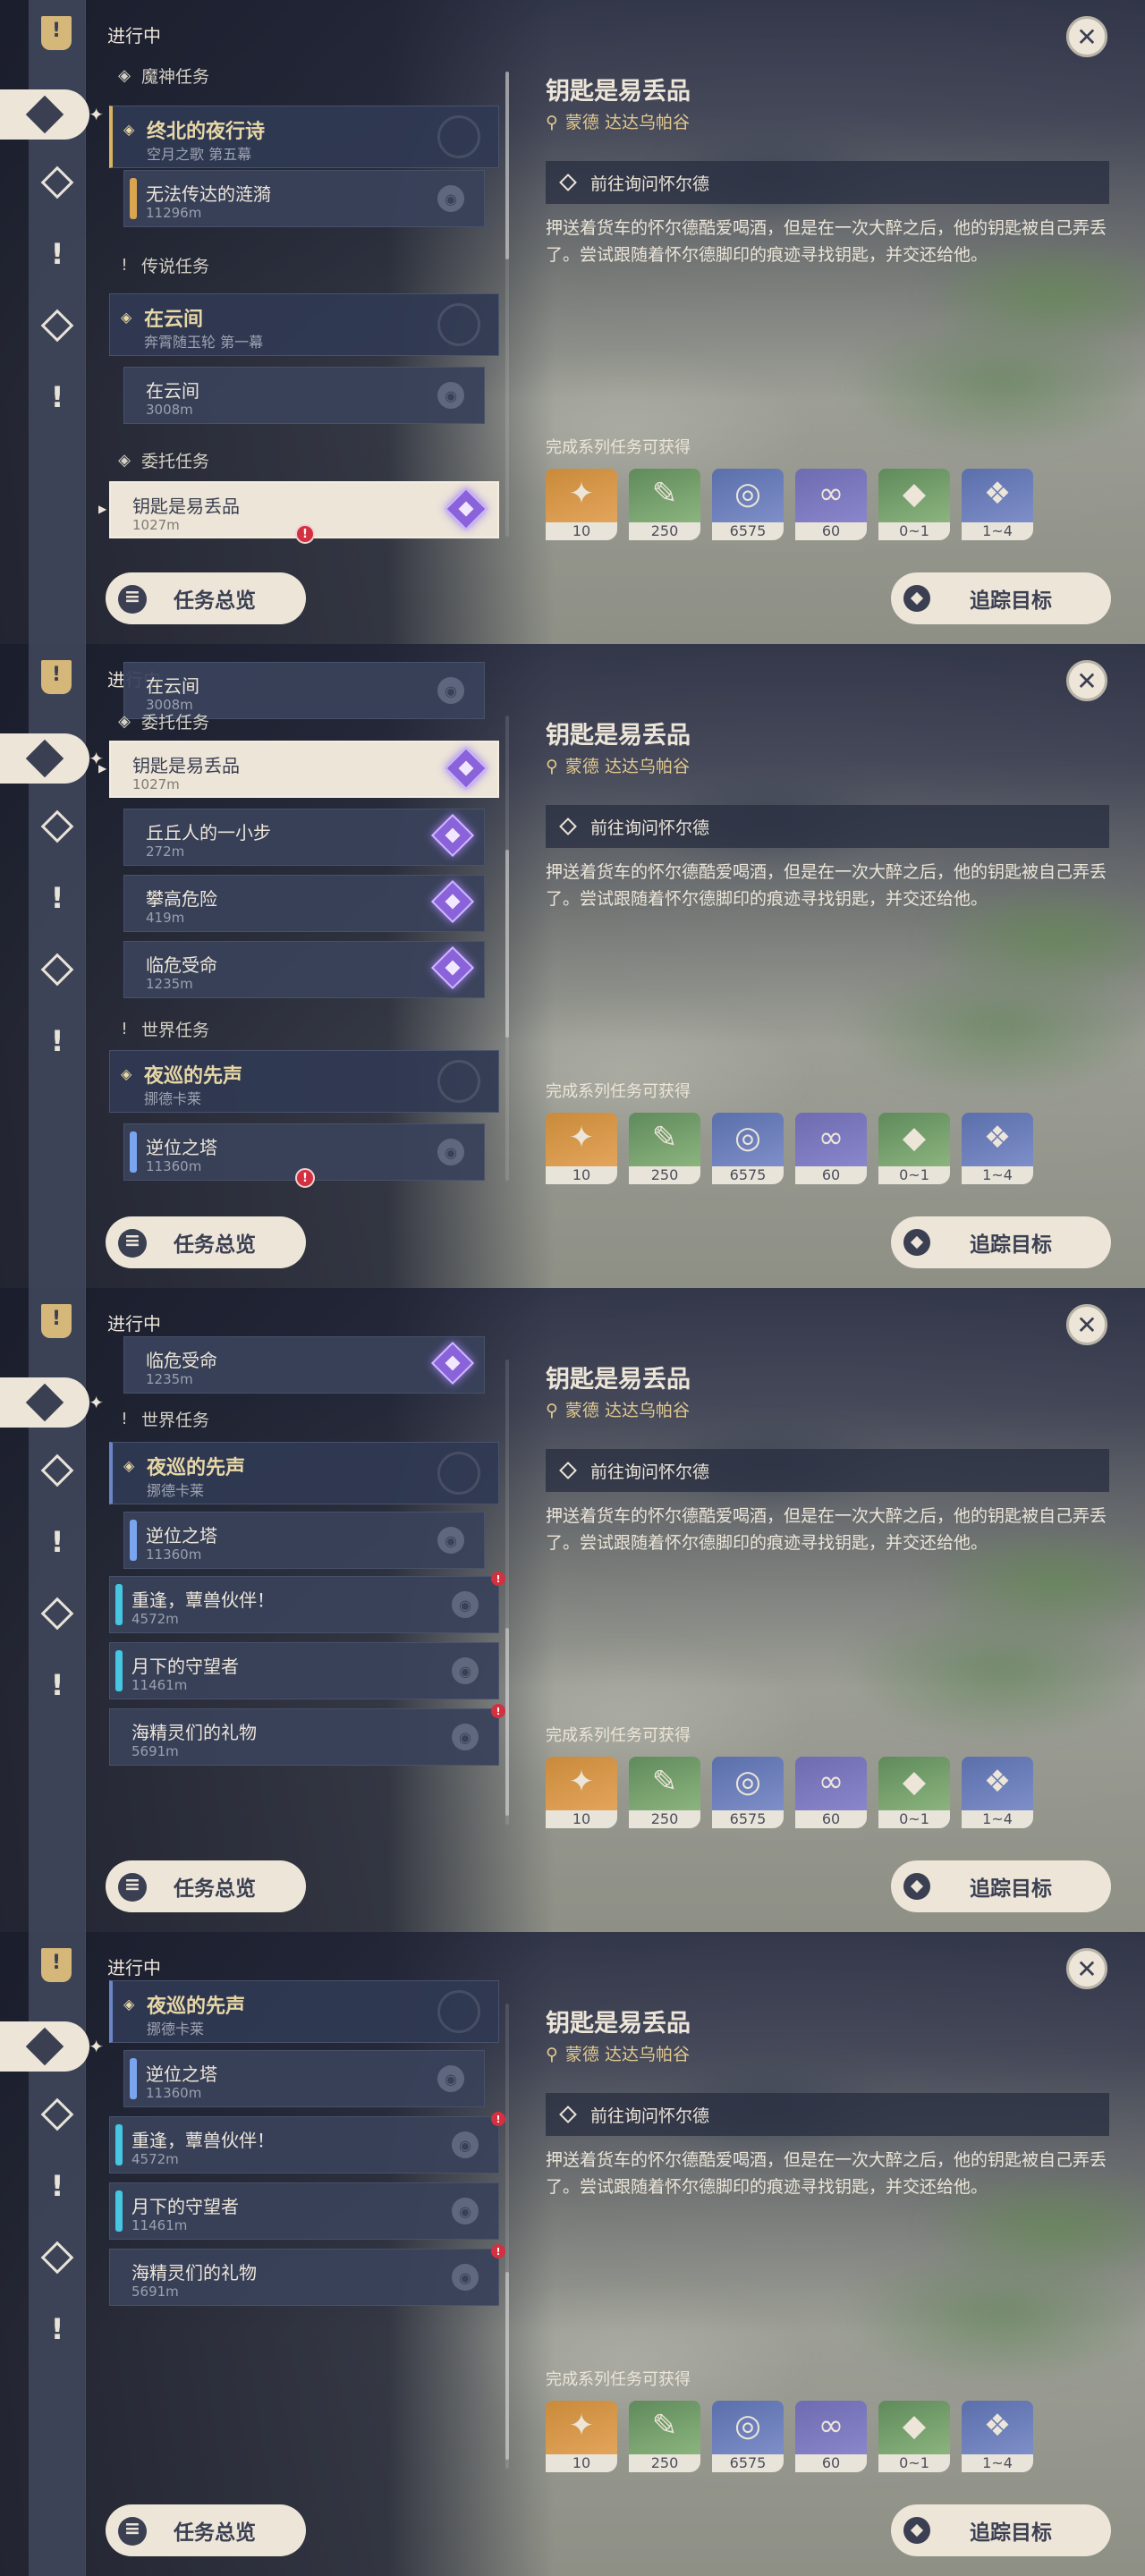  I want to click on quest-item: 无法传达的涟漪 11296m ◉, so click(304, 198).